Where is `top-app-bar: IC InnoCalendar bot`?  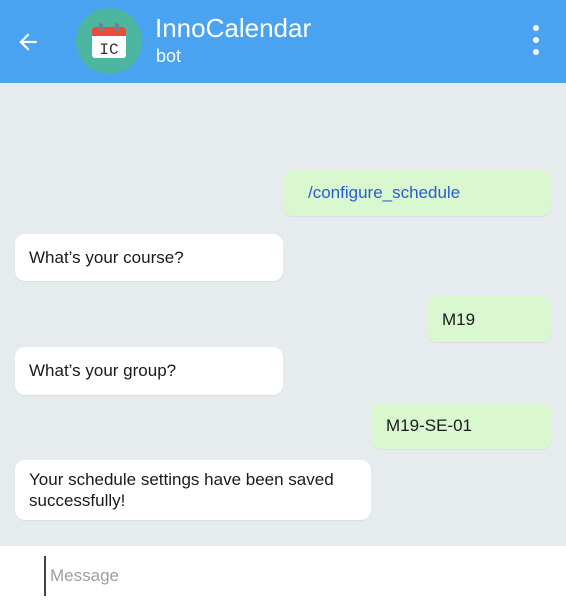 top-app-bar: IC InnoCalendar bot is located at coordinates (283, 41).